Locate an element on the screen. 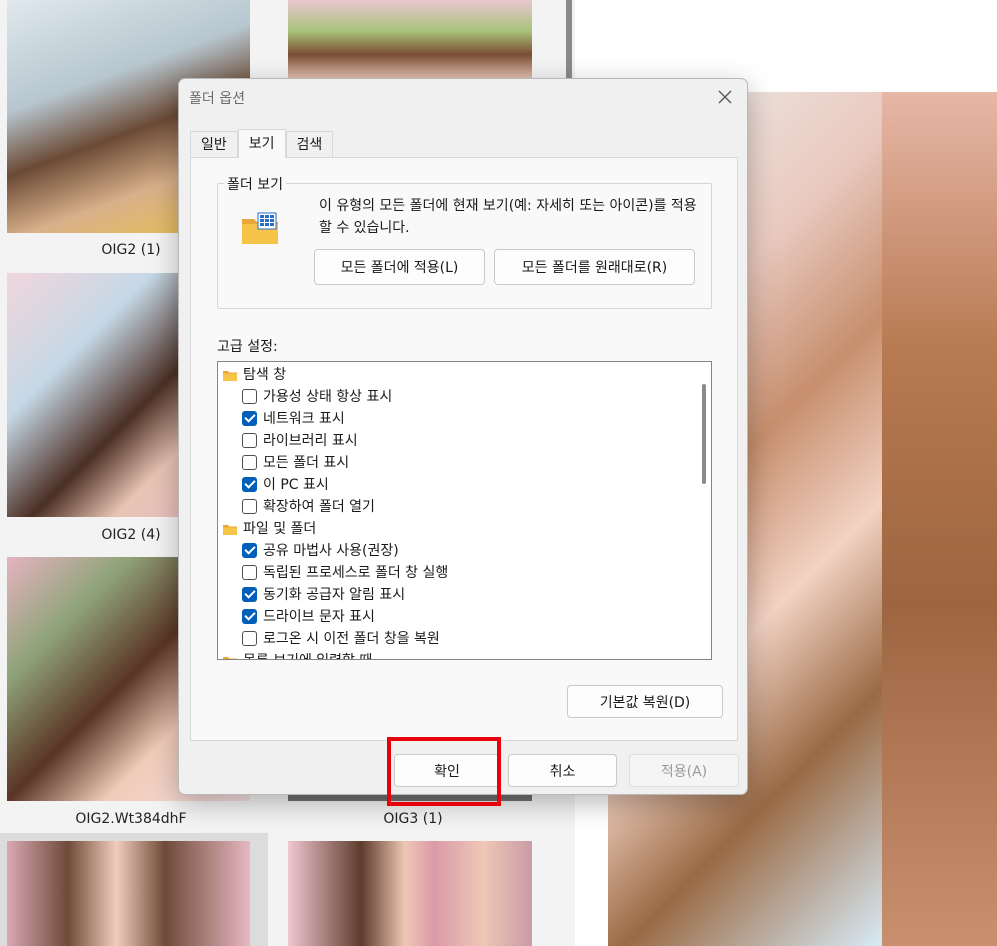  tree-checkbox-row: 로그온 시 이전 폴더 창을 복원 is located at coordinates (341, 638).